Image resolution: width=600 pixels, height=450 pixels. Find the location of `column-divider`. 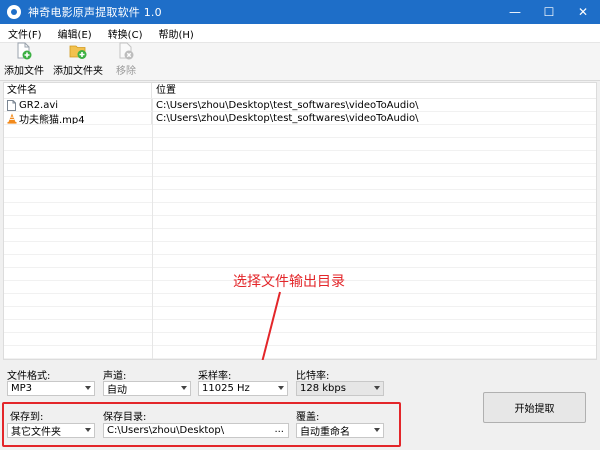

column-divider is located at coordinates (152, 229).